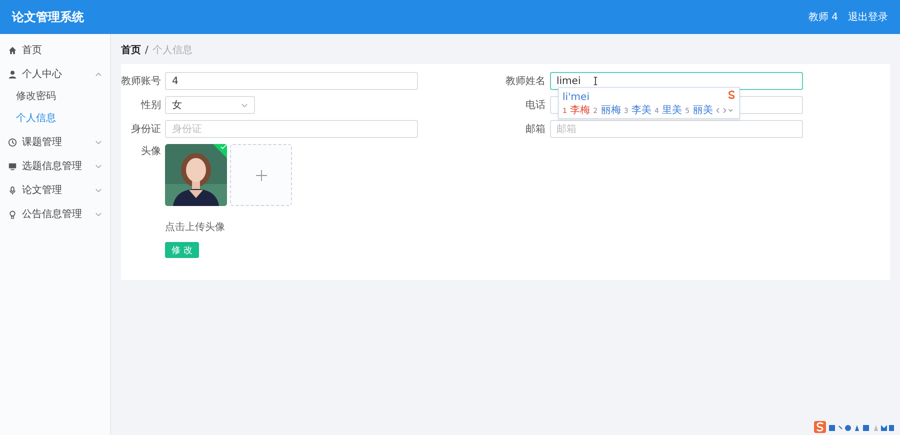 The image size is (900, 435). I want to click on user-icon, so click(12, 74).